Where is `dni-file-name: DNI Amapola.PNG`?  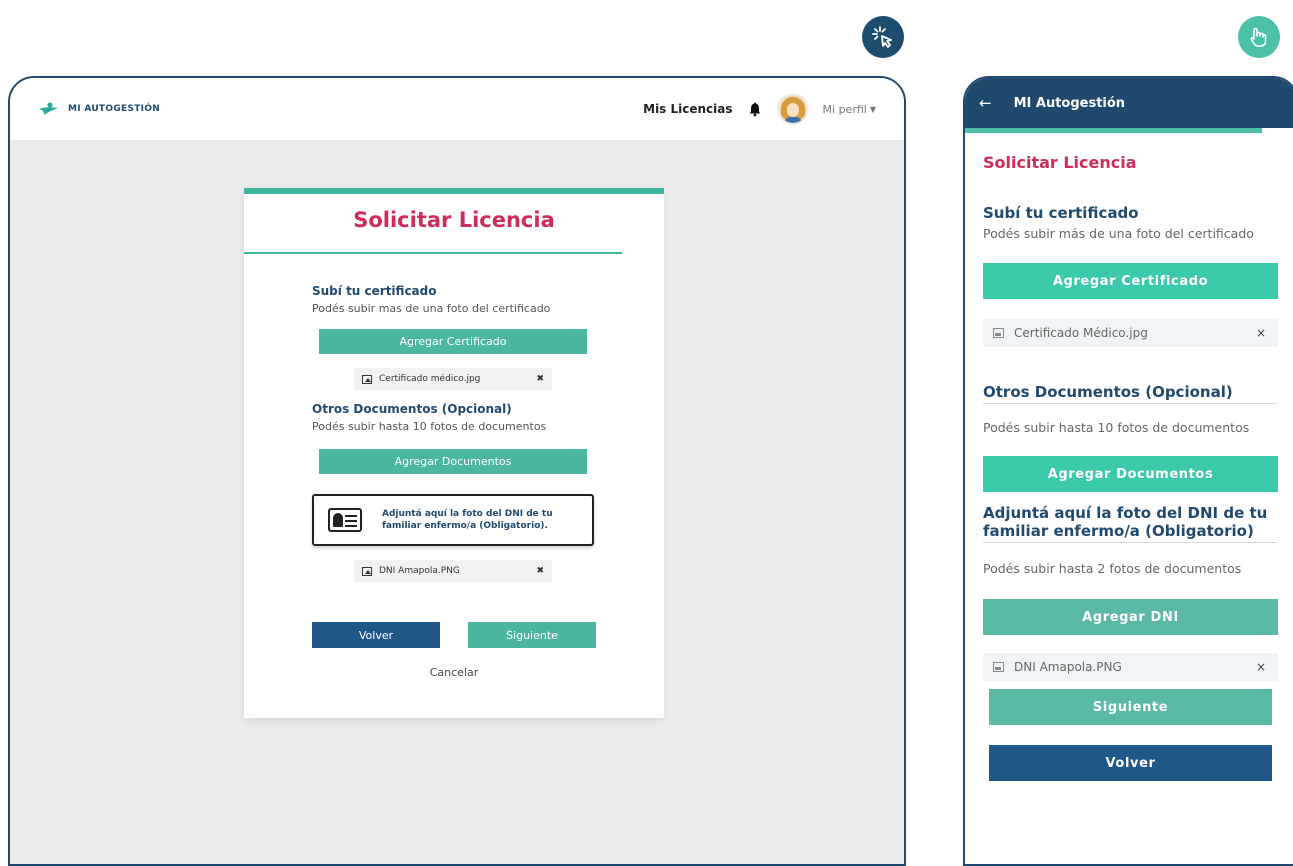 dni-file-name: DNI Amapola.PNG is located at coordinates (419, 571).